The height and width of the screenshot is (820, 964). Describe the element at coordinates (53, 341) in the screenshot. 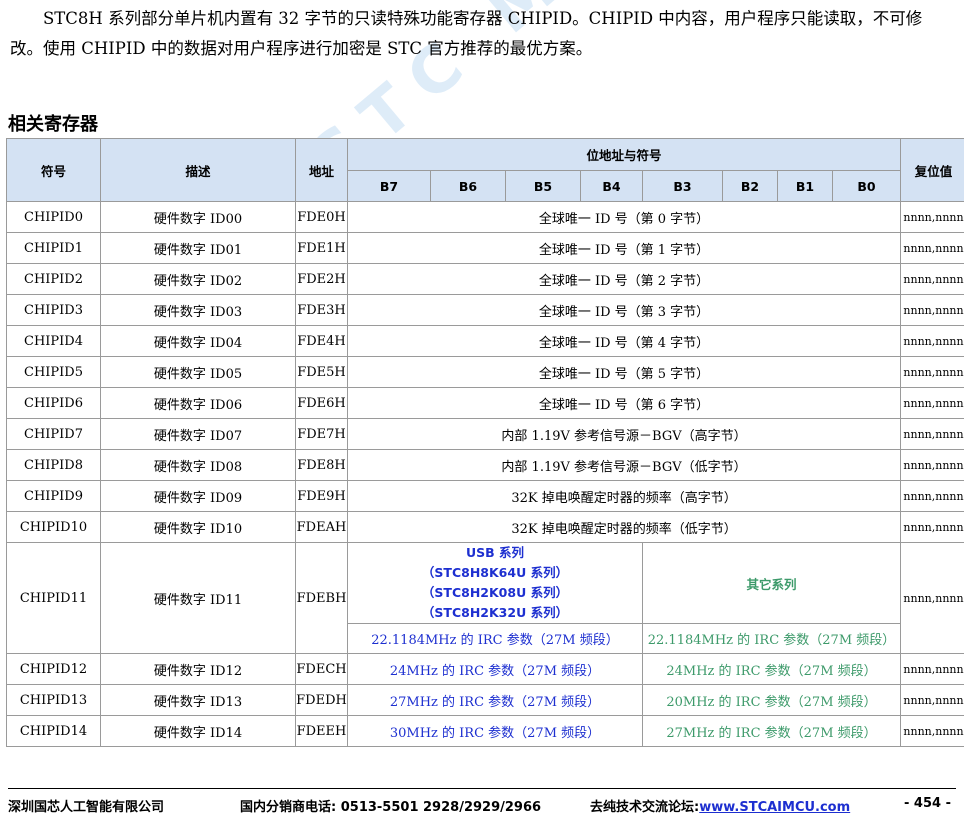

I see `cell-symbol: CHIPID4` at that location.